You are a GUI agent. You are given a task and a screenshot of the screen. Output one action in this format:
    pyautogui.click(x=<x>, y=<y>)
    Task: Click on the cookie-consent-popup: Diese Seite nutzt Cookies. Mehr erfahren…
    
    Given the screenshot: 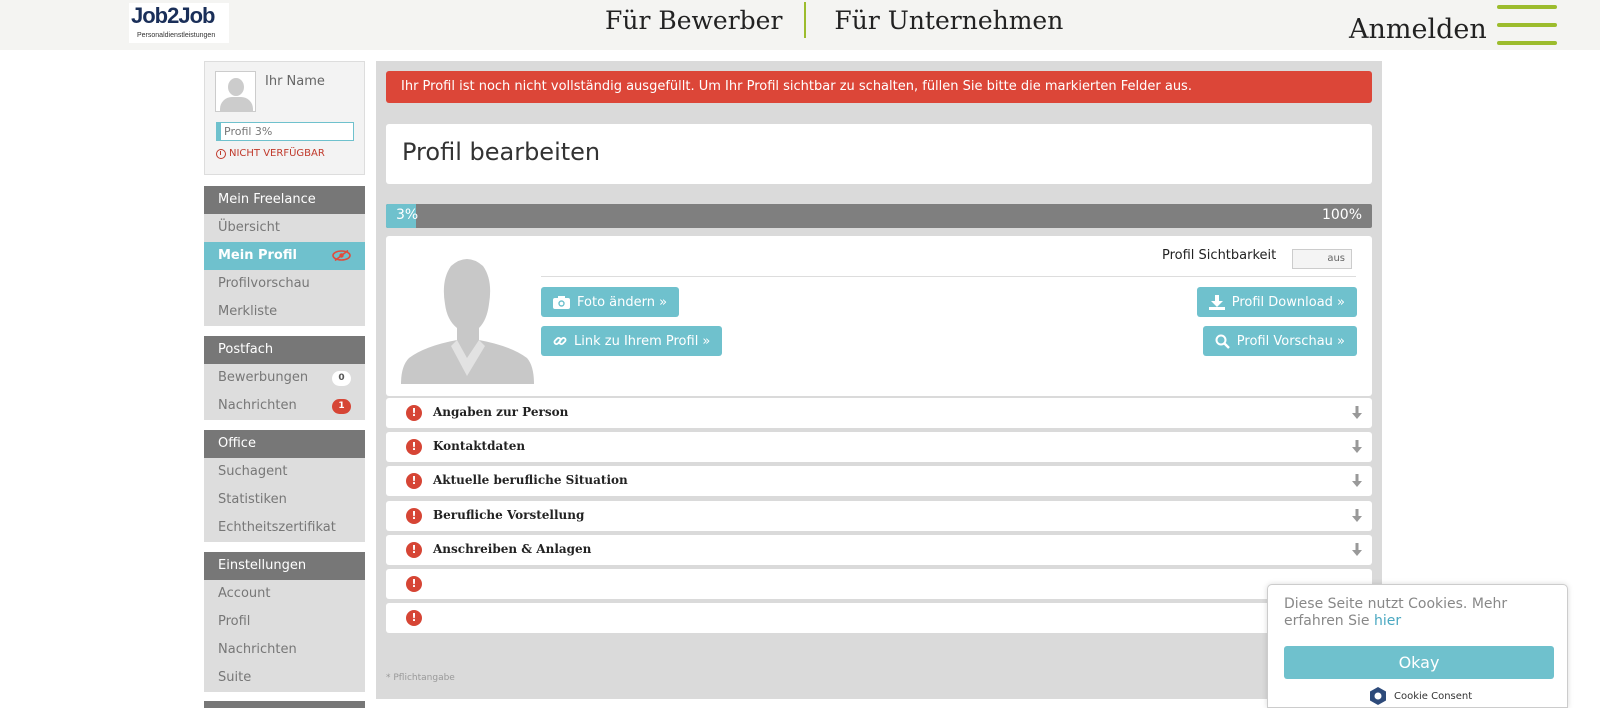 What is the action you would take?
    pyautogui.click(x=1417, y=646)
    